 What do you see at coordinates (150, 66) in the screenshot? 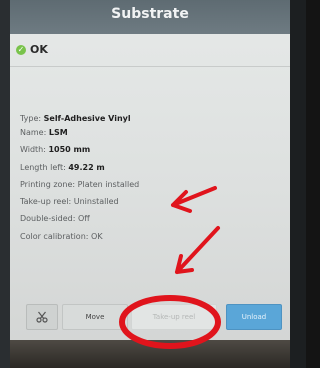
I see `divider` at bounding box center [150, 66].